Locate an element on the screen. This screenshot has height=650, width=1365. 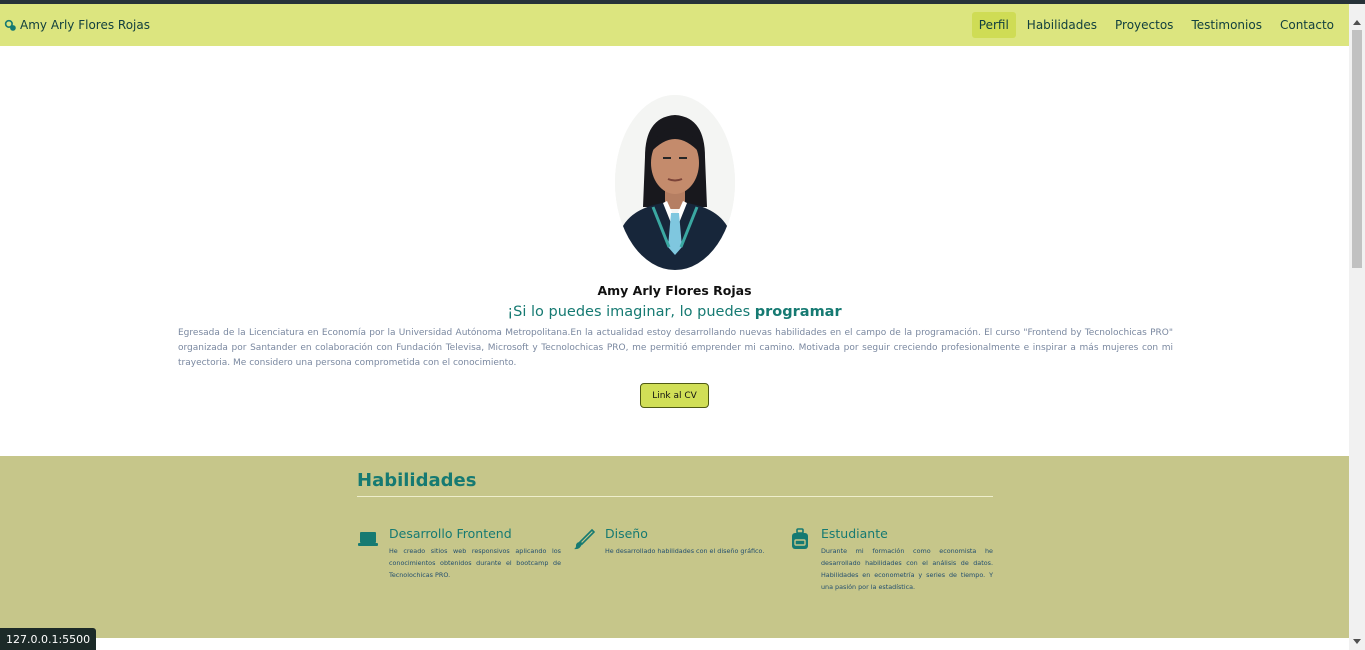
nav-link-habilidades: Habilidades is located at coordinates (1062, 25).